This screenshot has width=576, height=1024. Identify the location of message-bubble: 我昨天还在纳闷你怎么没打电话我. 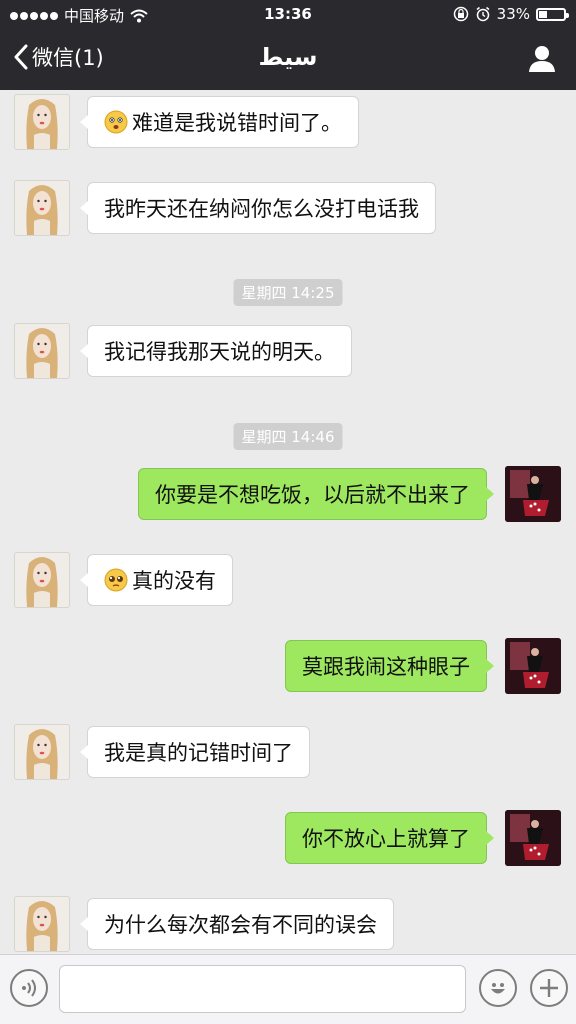
(258, 208).